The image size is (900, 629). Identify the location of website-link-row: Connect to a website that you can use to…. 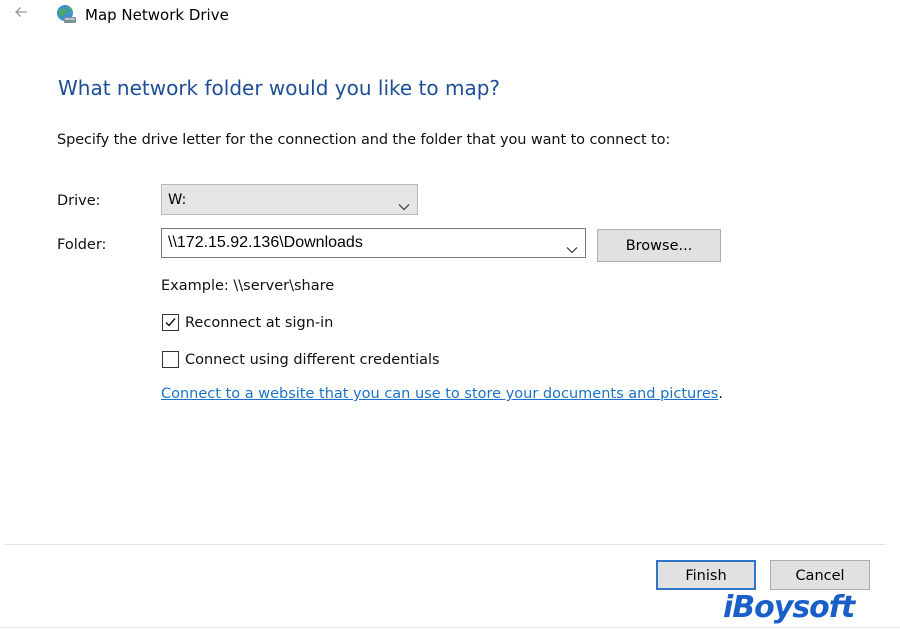
(442, 394).